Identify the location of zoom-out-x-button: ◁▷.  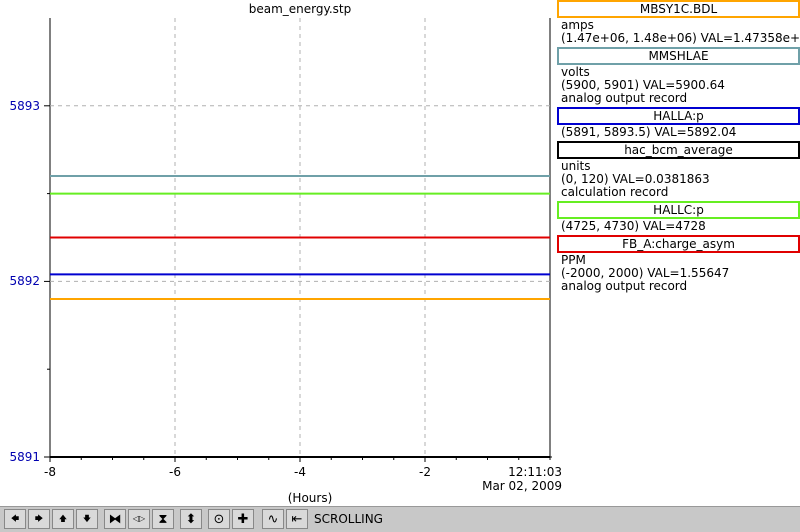
(139, 519).